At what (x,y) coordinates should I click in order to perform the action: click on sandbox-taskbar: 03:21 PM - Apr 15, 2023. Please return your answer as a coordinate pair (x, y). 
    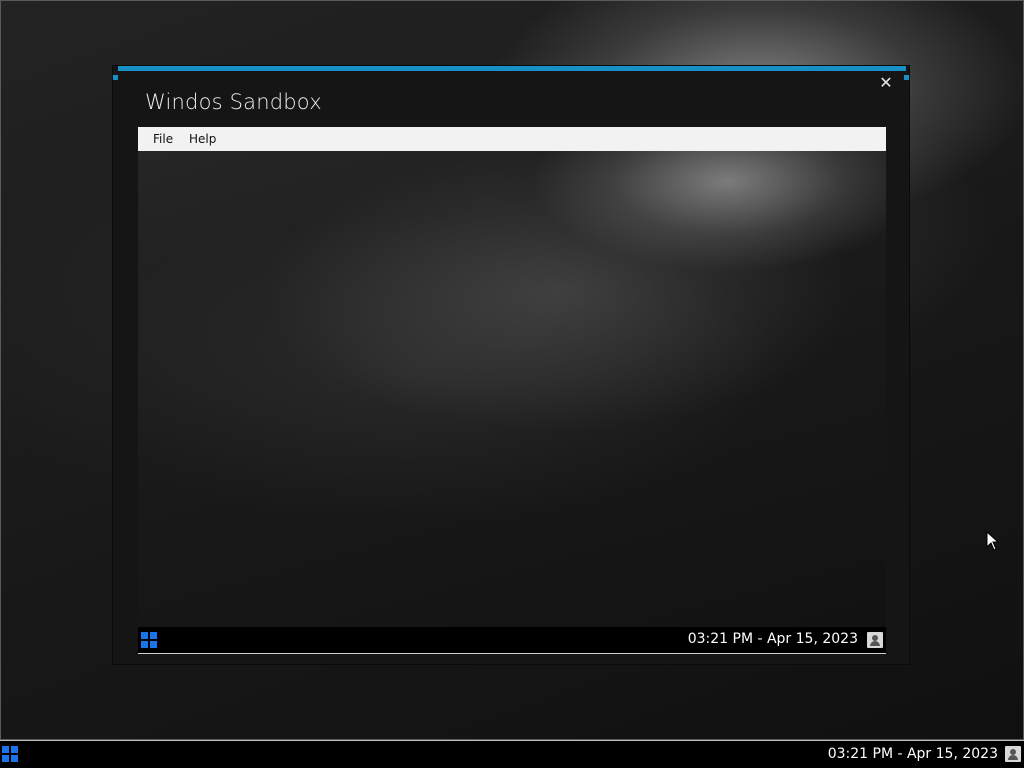
    Looking at the image, I should click on (512, 640).